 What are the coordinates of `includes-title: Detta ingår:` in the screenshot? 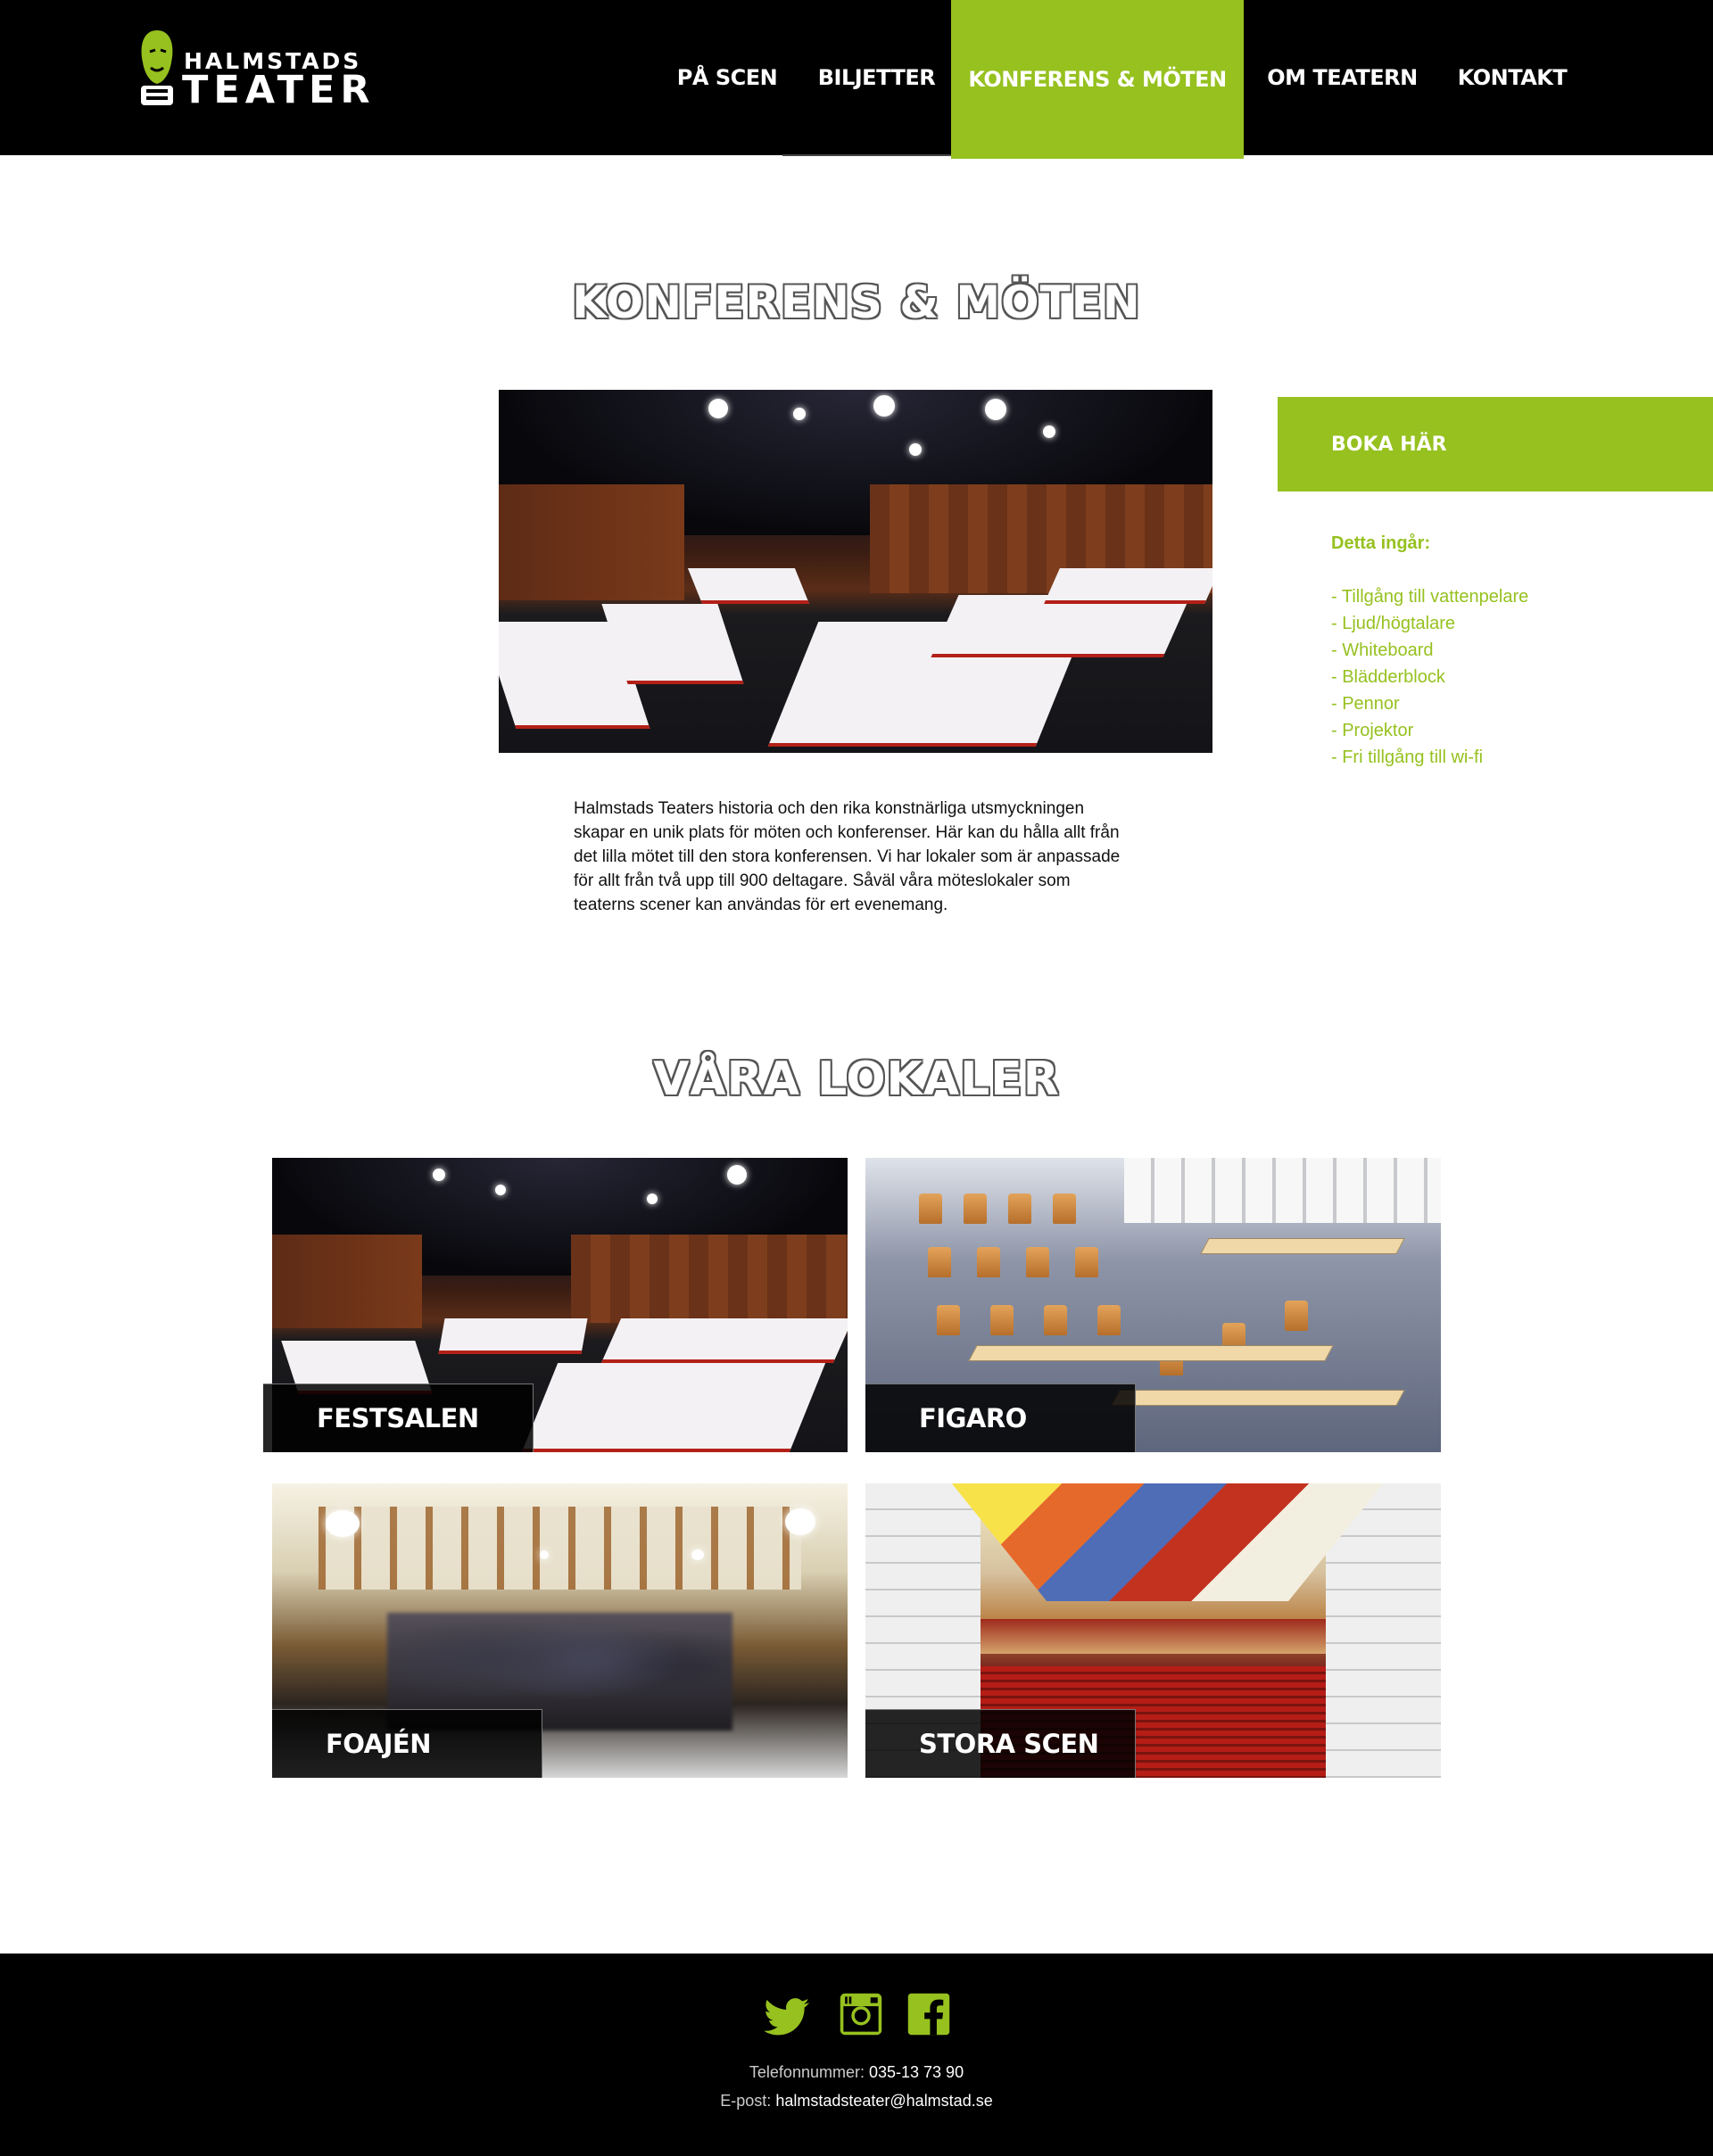 It's located at (1381, 543).